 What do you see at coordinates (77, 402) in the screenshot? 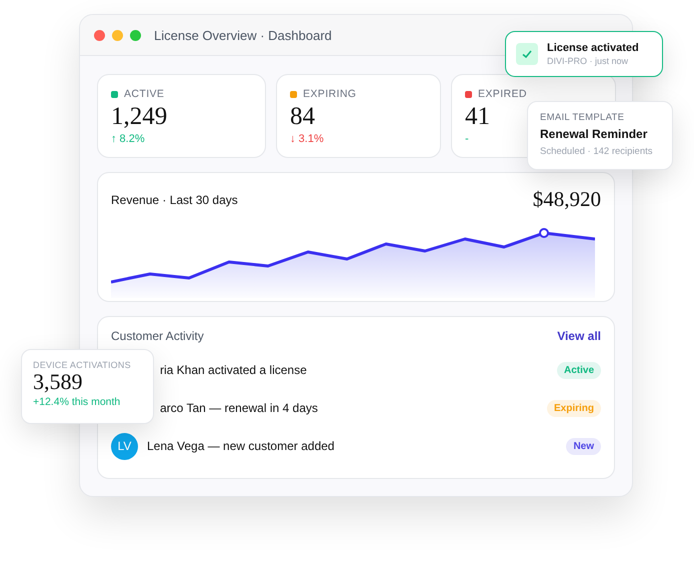
I see `card-change: +12.4% this month` at bounding box center [77, 402].